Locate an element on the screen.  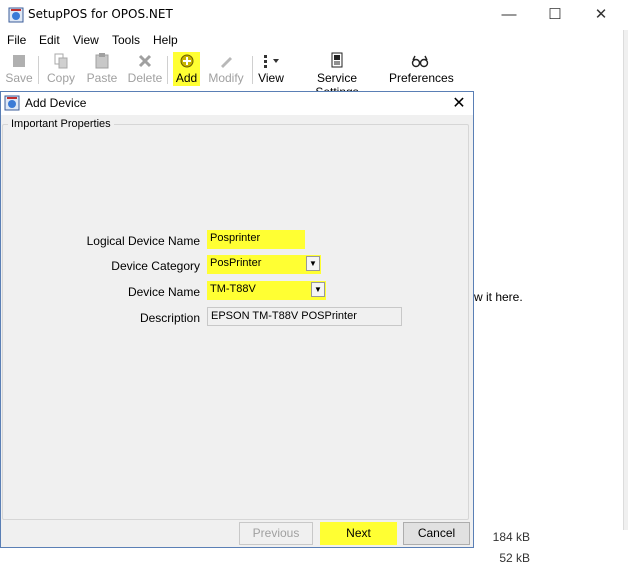
paste-icon is located at coordinates (102, 61).